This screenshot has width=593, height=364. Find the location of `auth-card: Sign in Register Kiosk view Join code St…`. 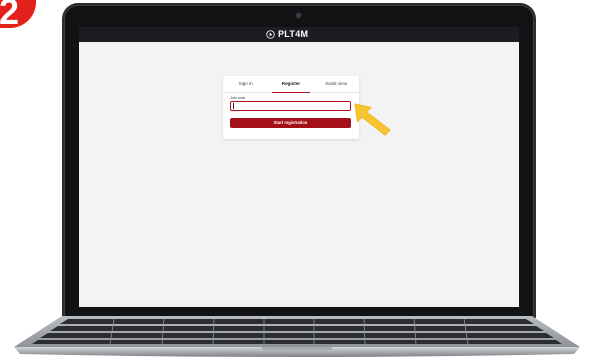

auth-card: Sign in Register Kiosk view Join code St… is located at coordinates (291, 107).